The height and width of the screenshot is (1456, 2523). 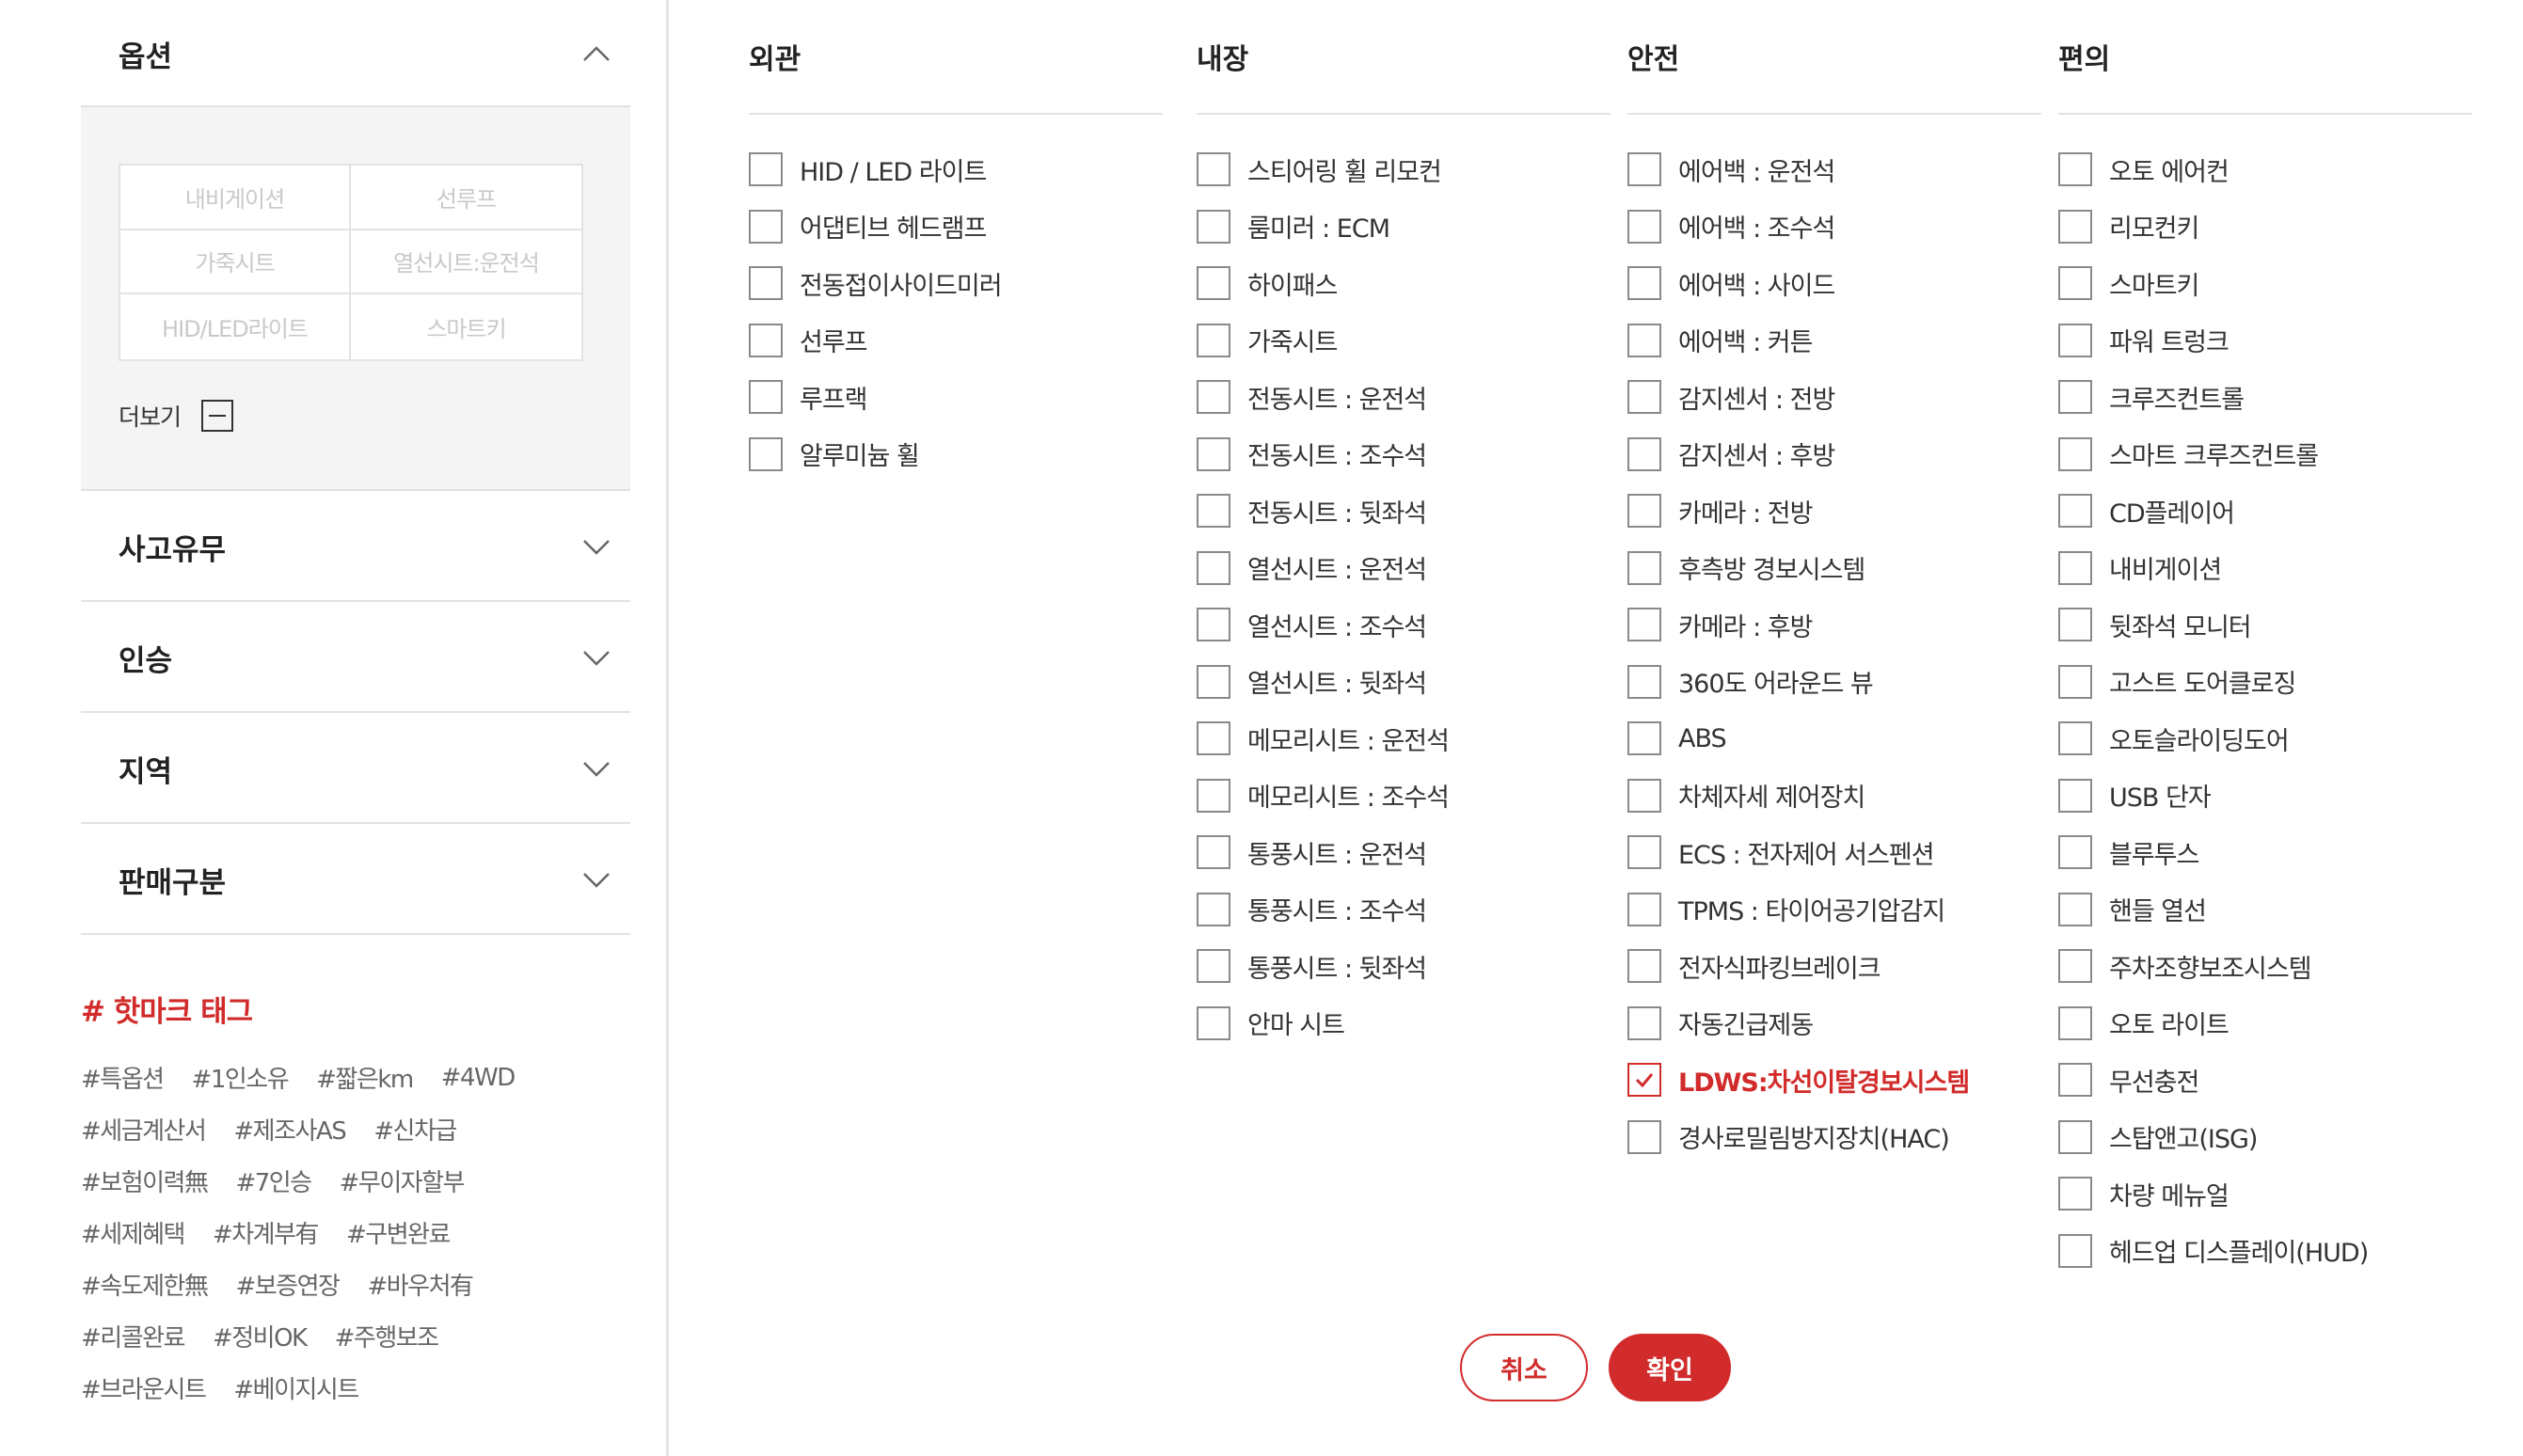 What do you see at coordinates (217, 416) in the screenshot?
I see `collapse-icon` at bounding box center [217, 416].